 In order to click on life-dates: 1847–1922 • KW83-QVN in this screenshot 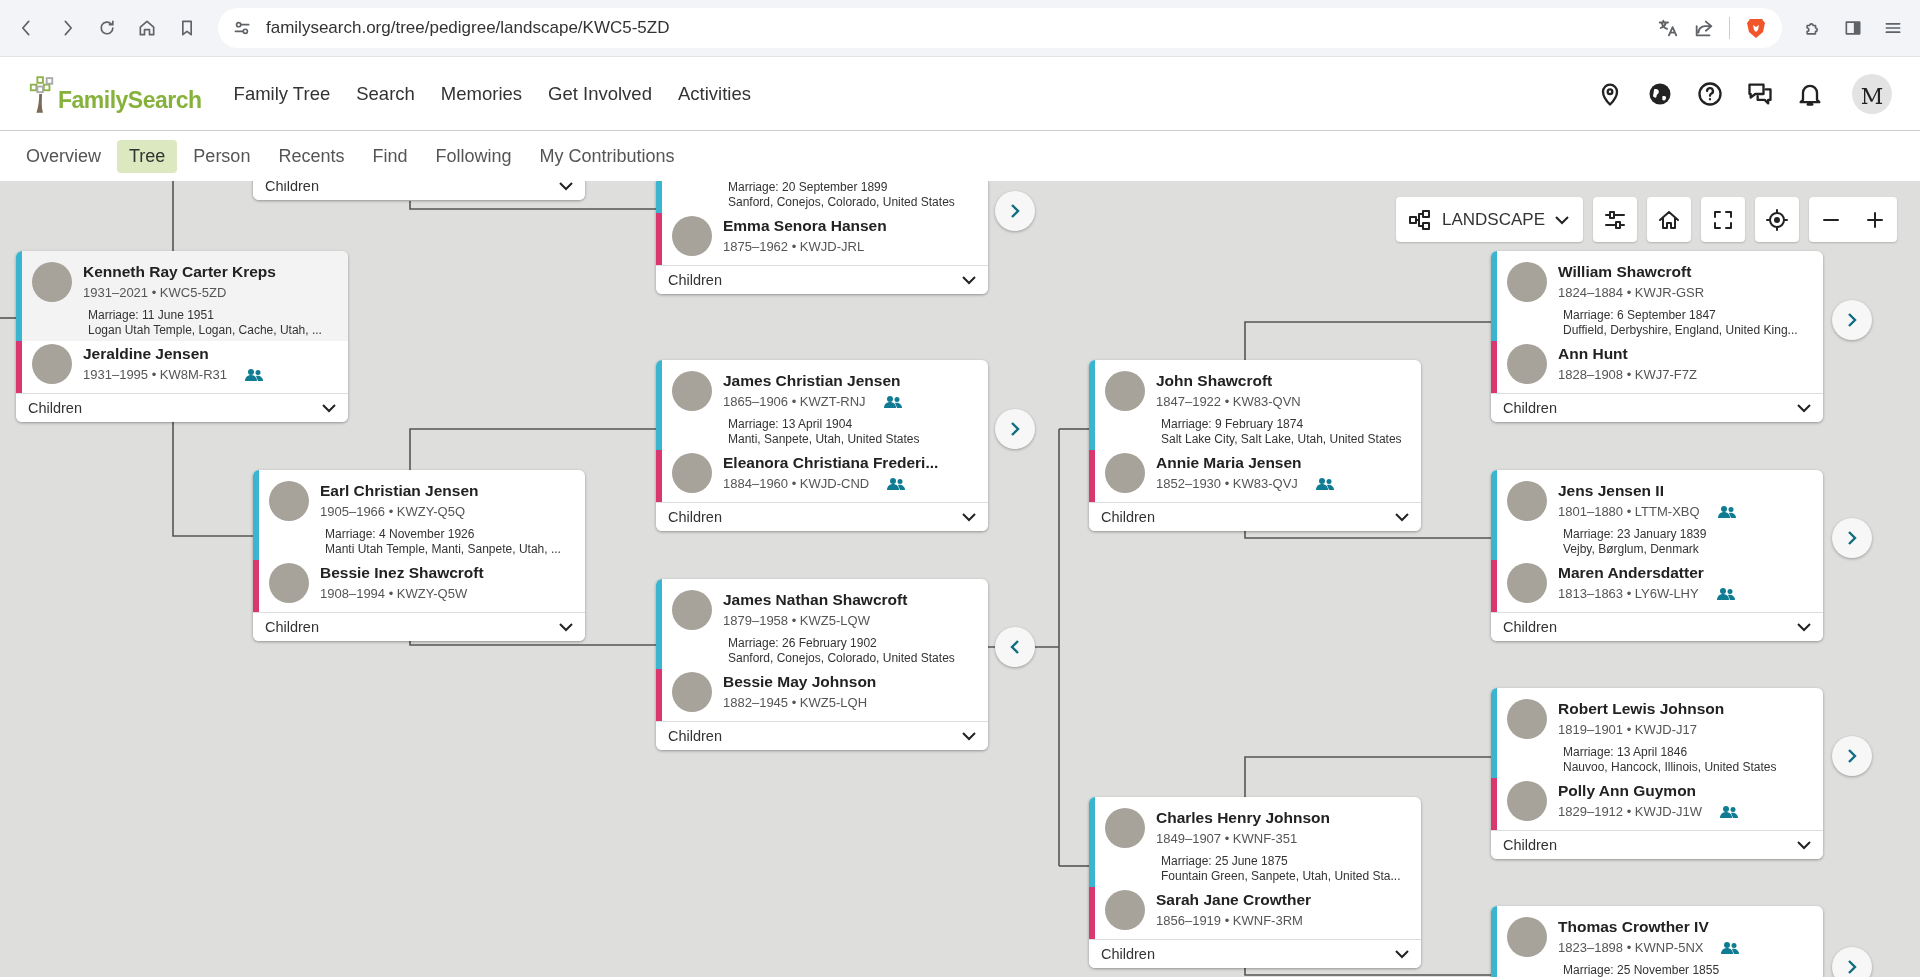, I will do `click(1228, 402)`.